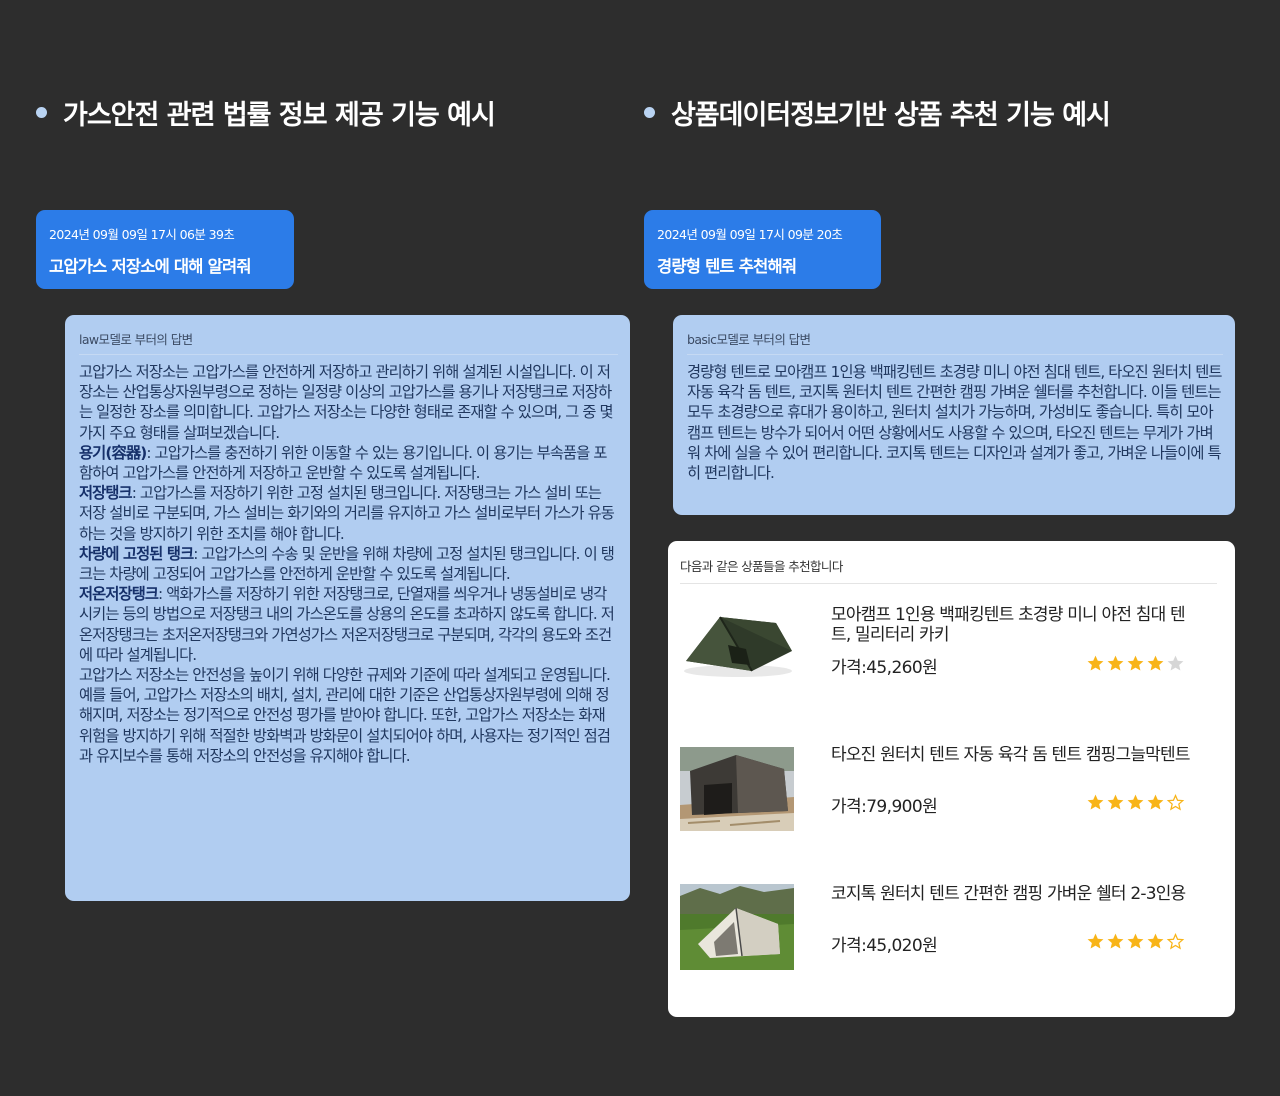 The height and width of the screenshot is (1096, 1280). Describe the element at coordinates (119, 594) in the screenshot. I see `answer-term: 저온저장탱크` at that location.